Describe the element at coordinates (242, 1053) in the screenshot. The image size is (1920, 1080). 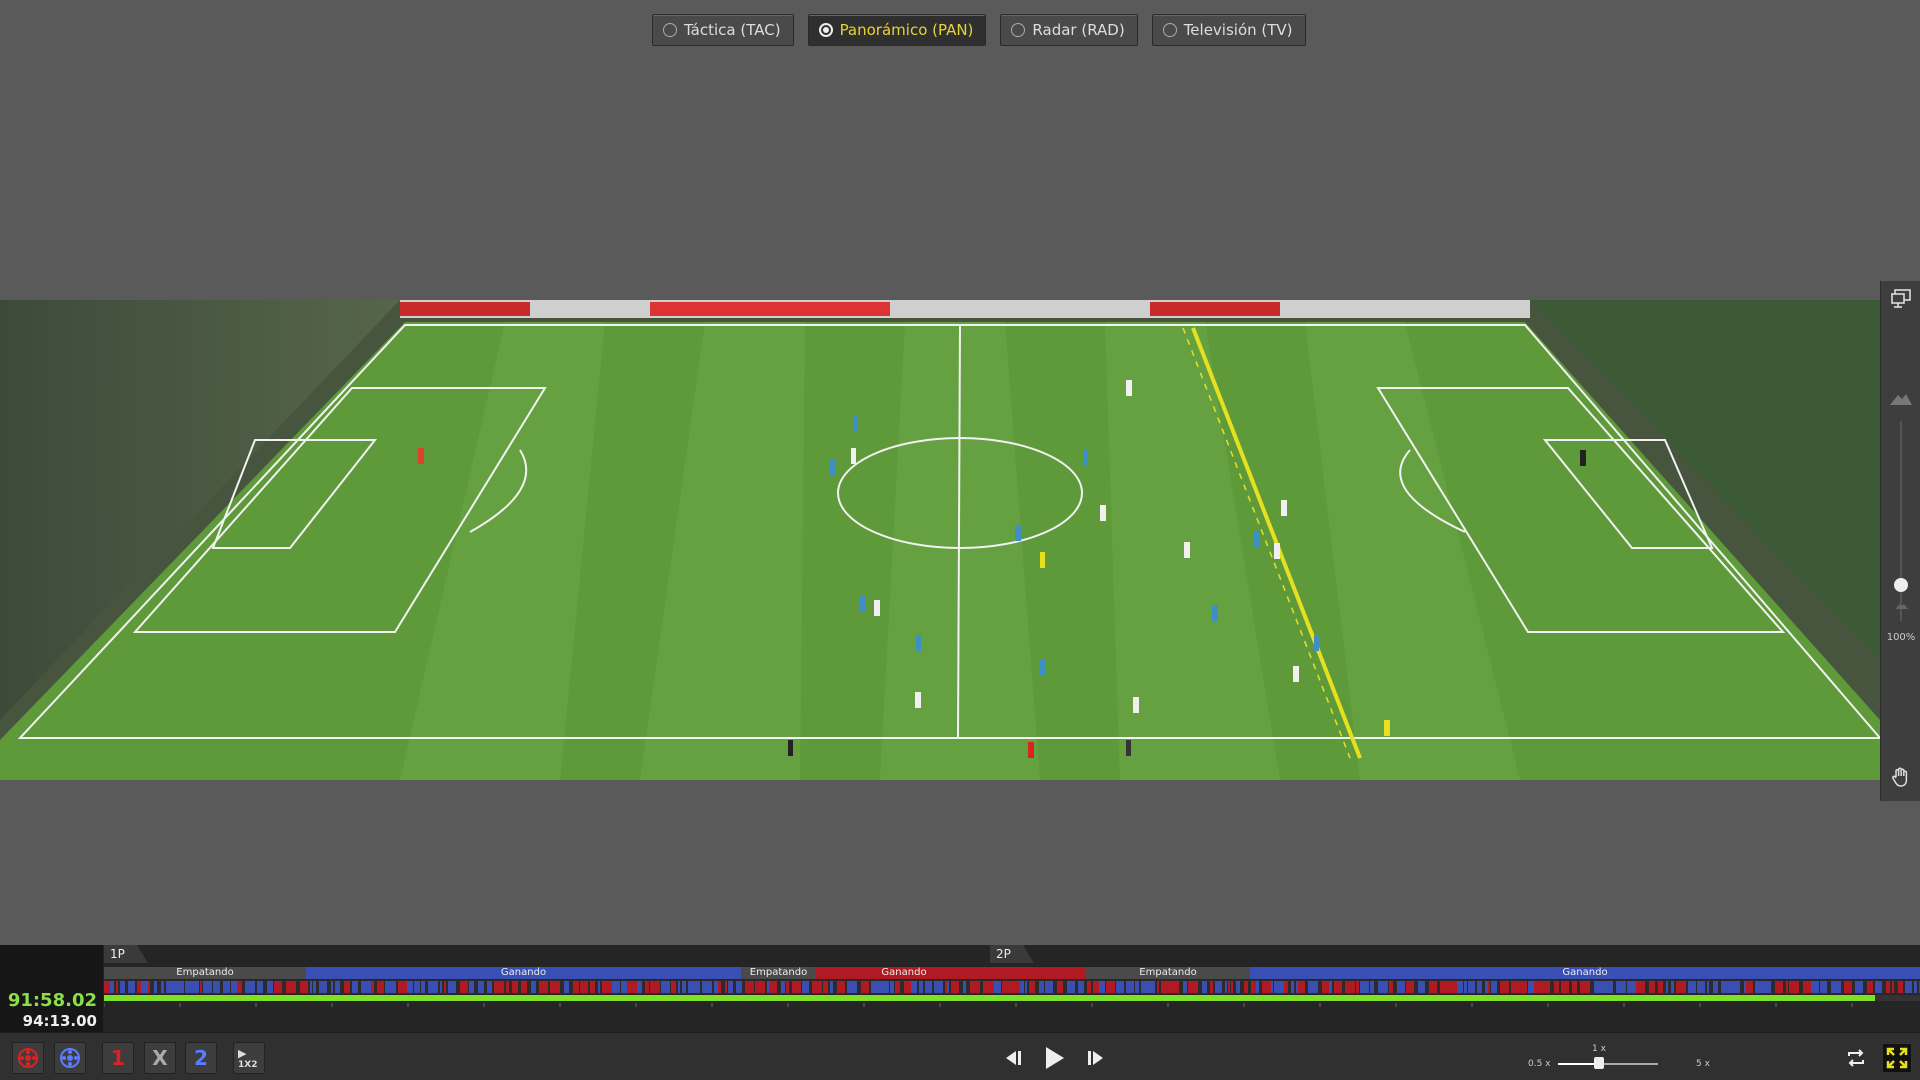
I see `play-small-icon: ▶` at that location.